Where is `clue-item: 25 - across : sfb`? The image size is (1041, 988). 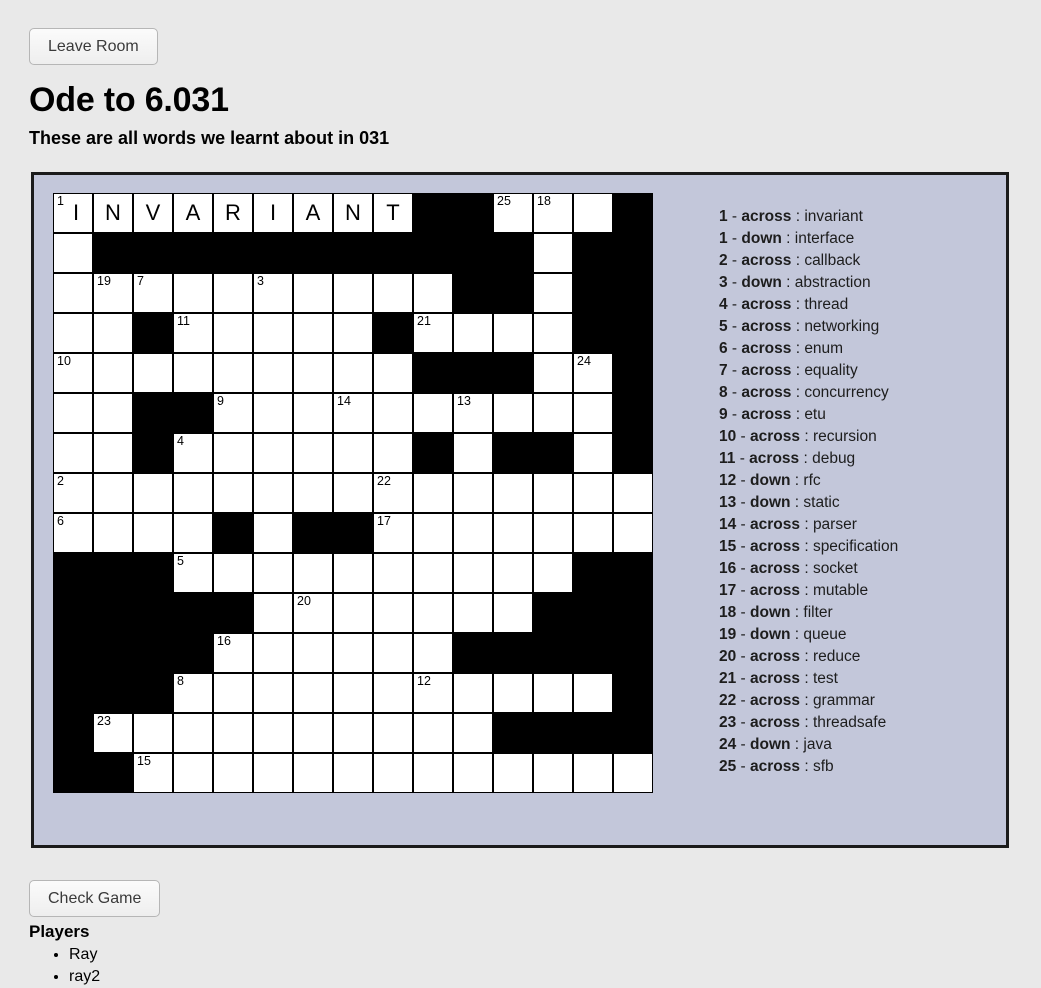 clue-item: 25 - across : sfb is located at coordinates (854, 767).